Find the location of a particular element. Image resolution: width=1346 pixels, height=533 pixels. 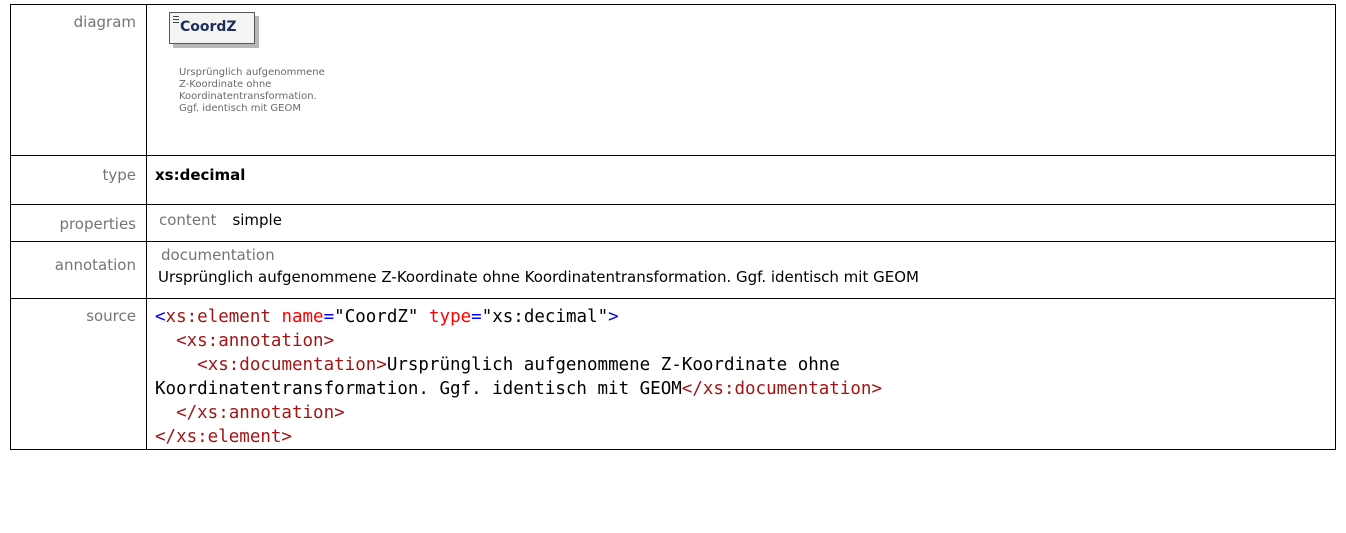

element-box-name: CoordZ is located at coordinates (208, 27).